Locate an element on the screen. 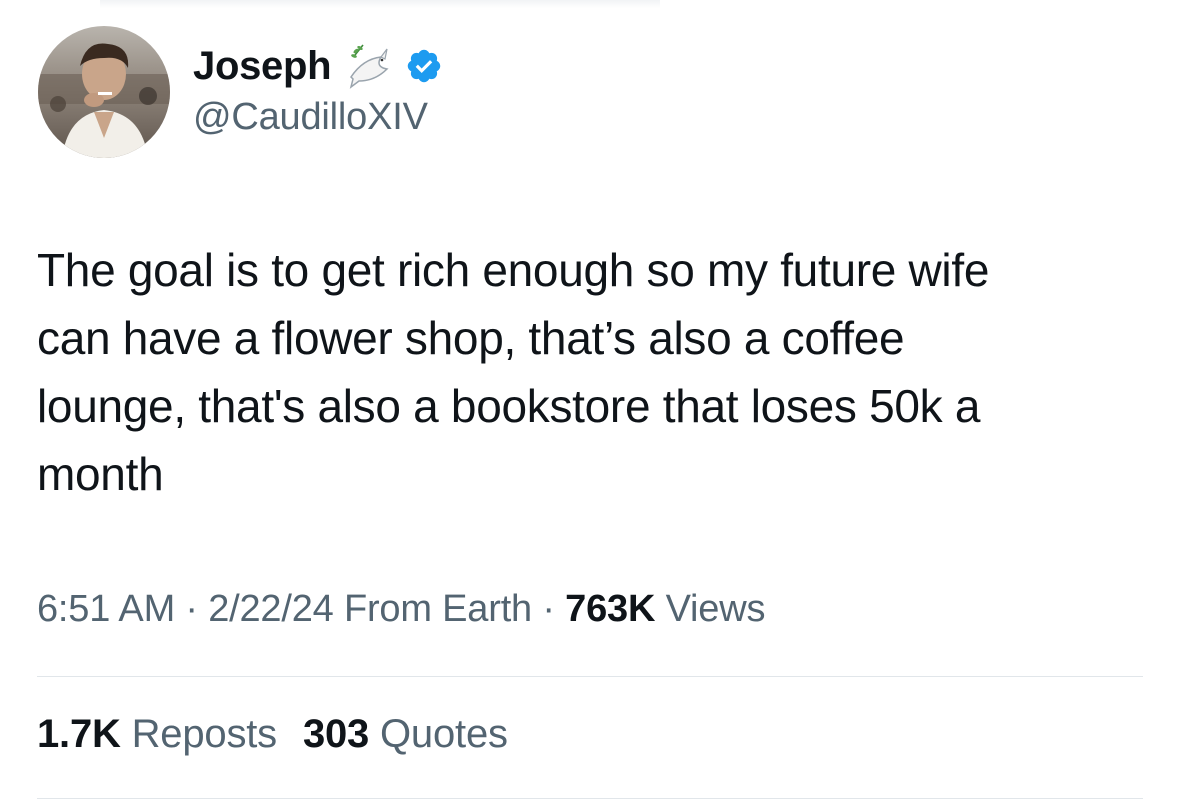  avatar is located at coordinates (104, 92).